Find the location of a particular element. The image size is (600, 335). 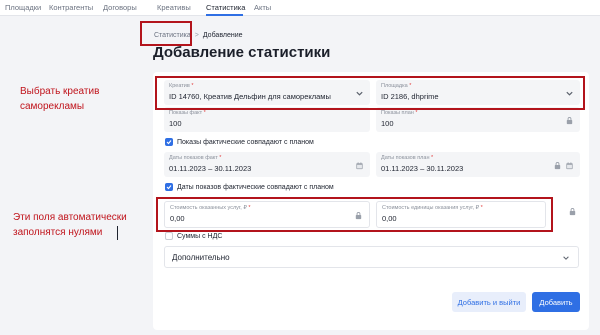

nav-item-platforms: Площадки is located at coordinates (23, 7).